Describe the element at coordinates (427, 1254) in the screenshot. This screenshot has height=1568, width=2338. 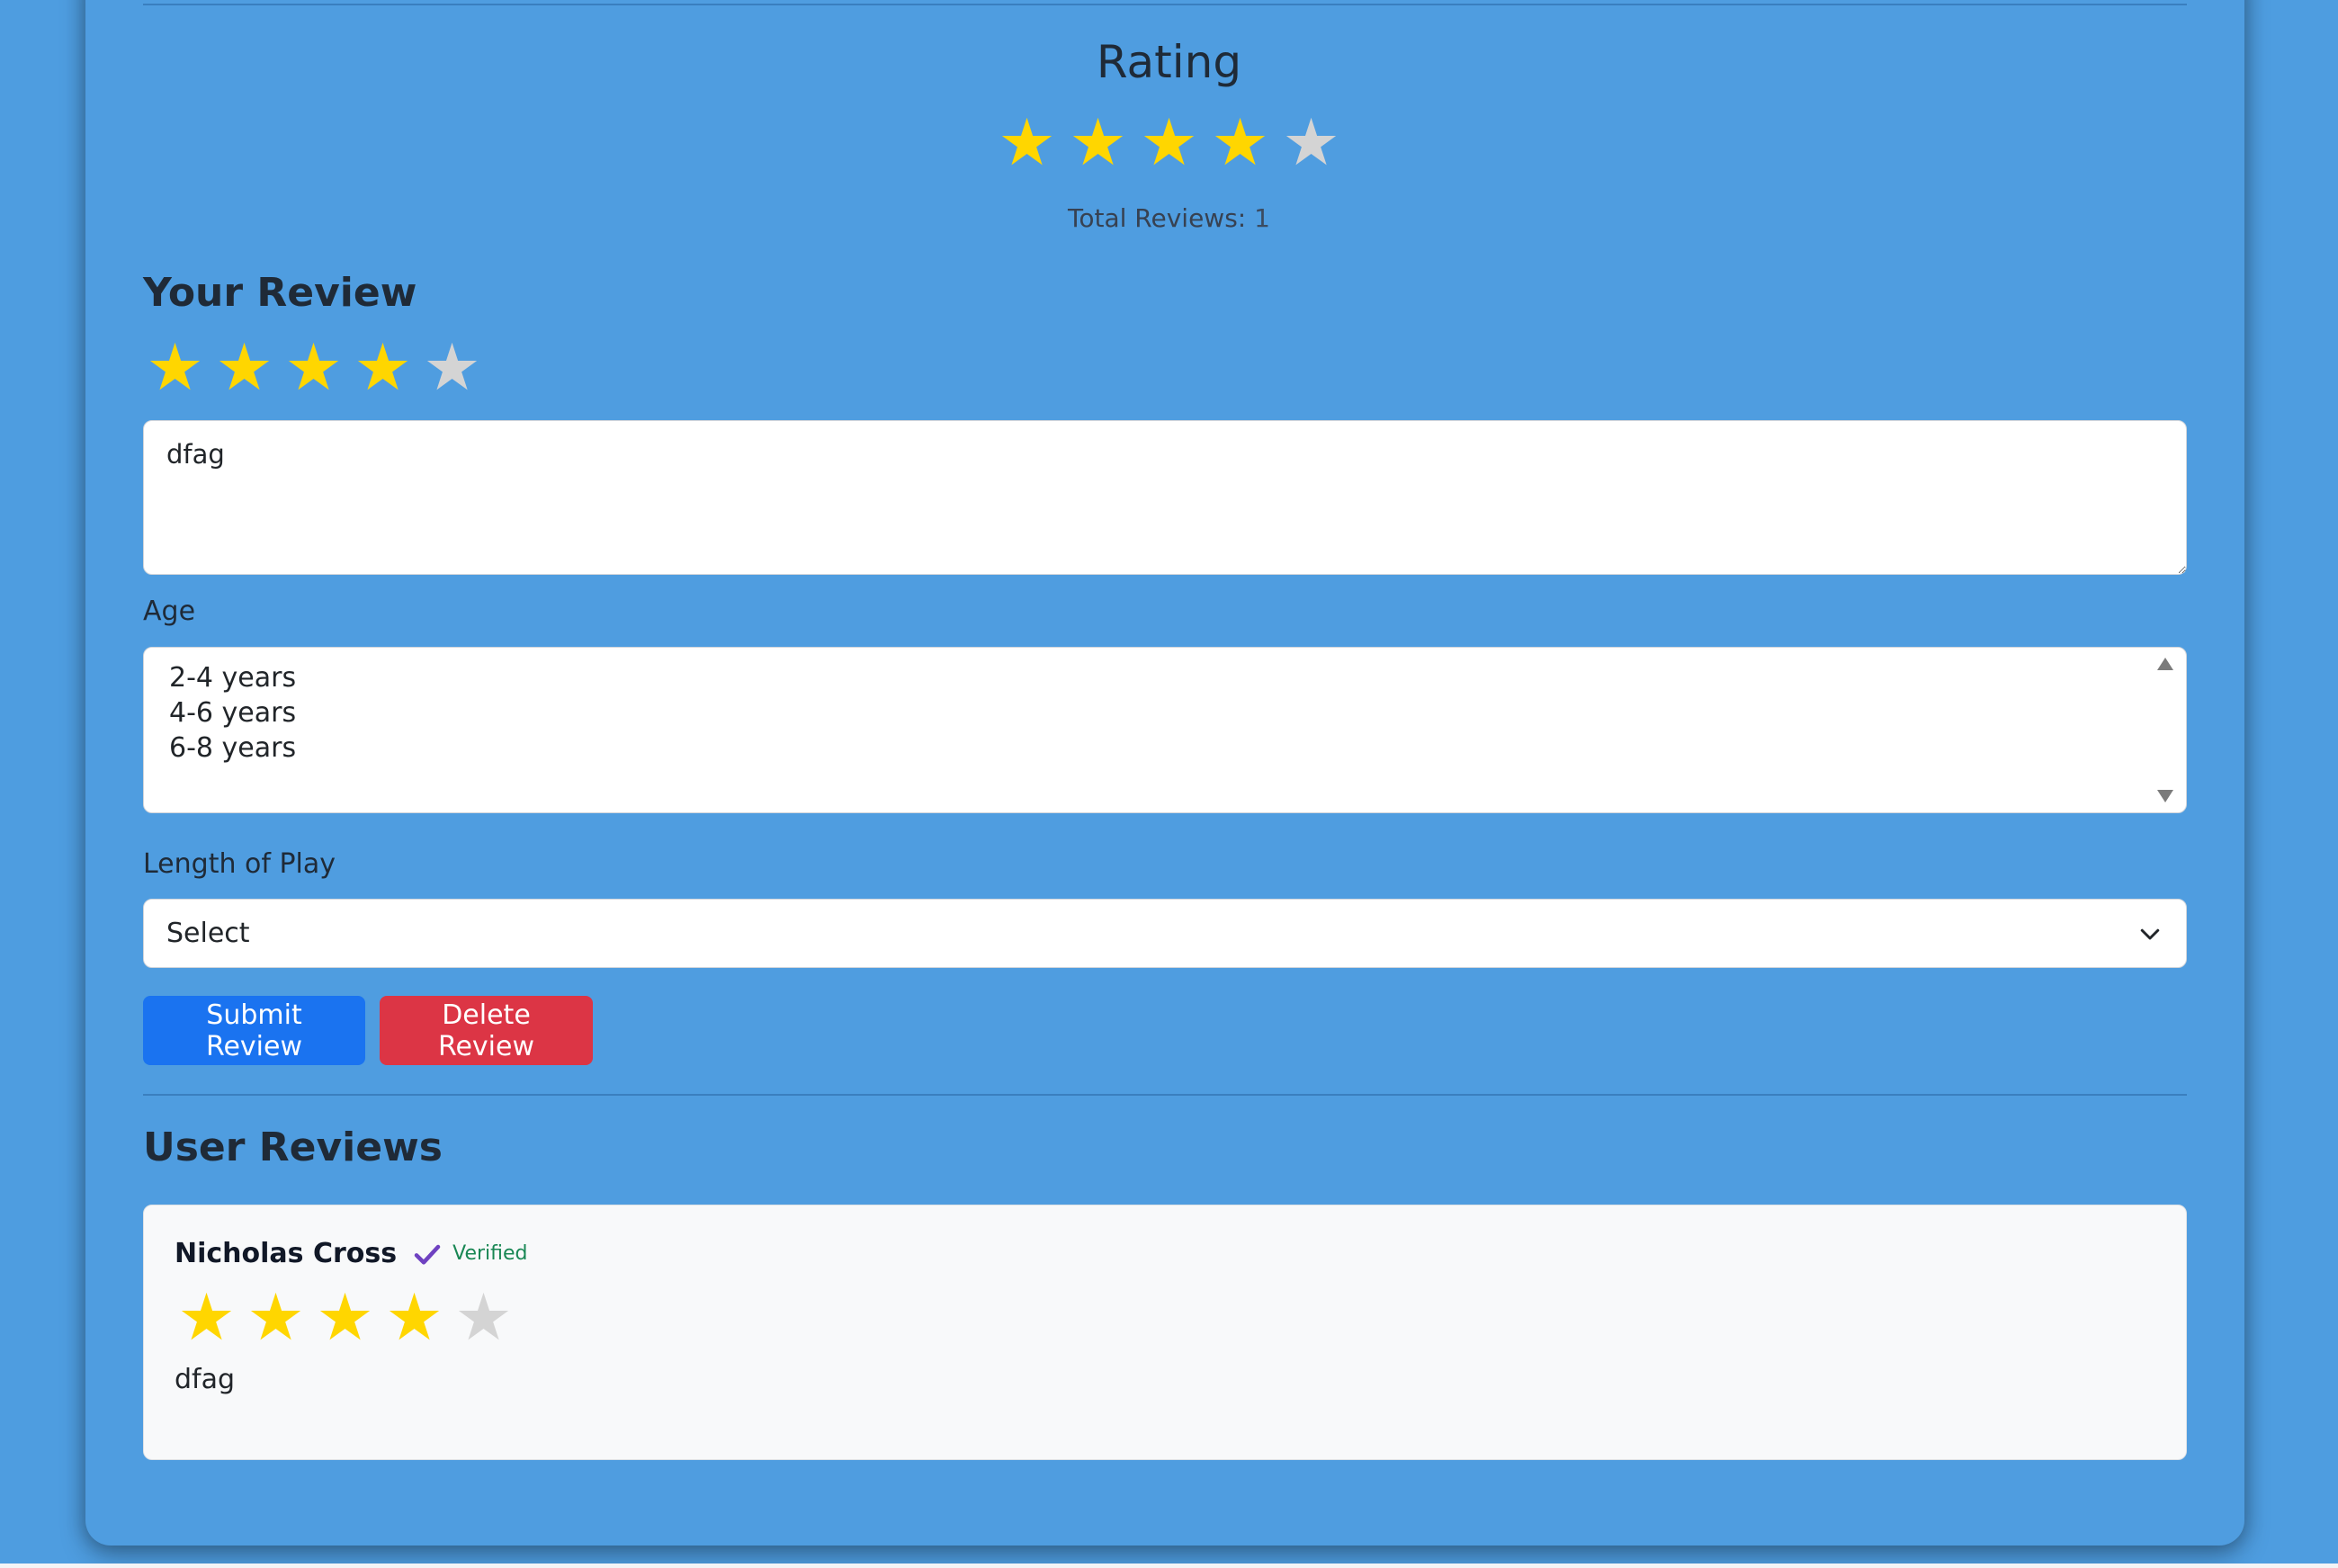
I see `check-icon` at that location.